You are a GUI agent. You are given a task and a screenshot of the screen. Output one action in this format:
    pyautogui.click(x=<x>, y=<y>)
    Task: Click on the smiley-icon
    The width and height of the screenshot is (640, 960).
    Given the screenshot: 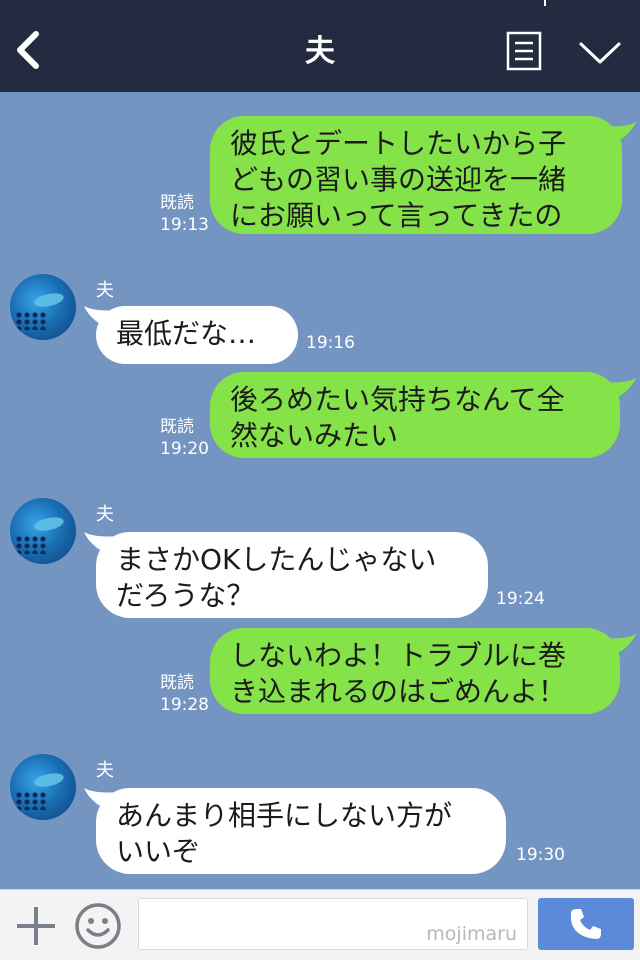 What is the action you would take?
    pyautogui.click(x=98, y=926)
    